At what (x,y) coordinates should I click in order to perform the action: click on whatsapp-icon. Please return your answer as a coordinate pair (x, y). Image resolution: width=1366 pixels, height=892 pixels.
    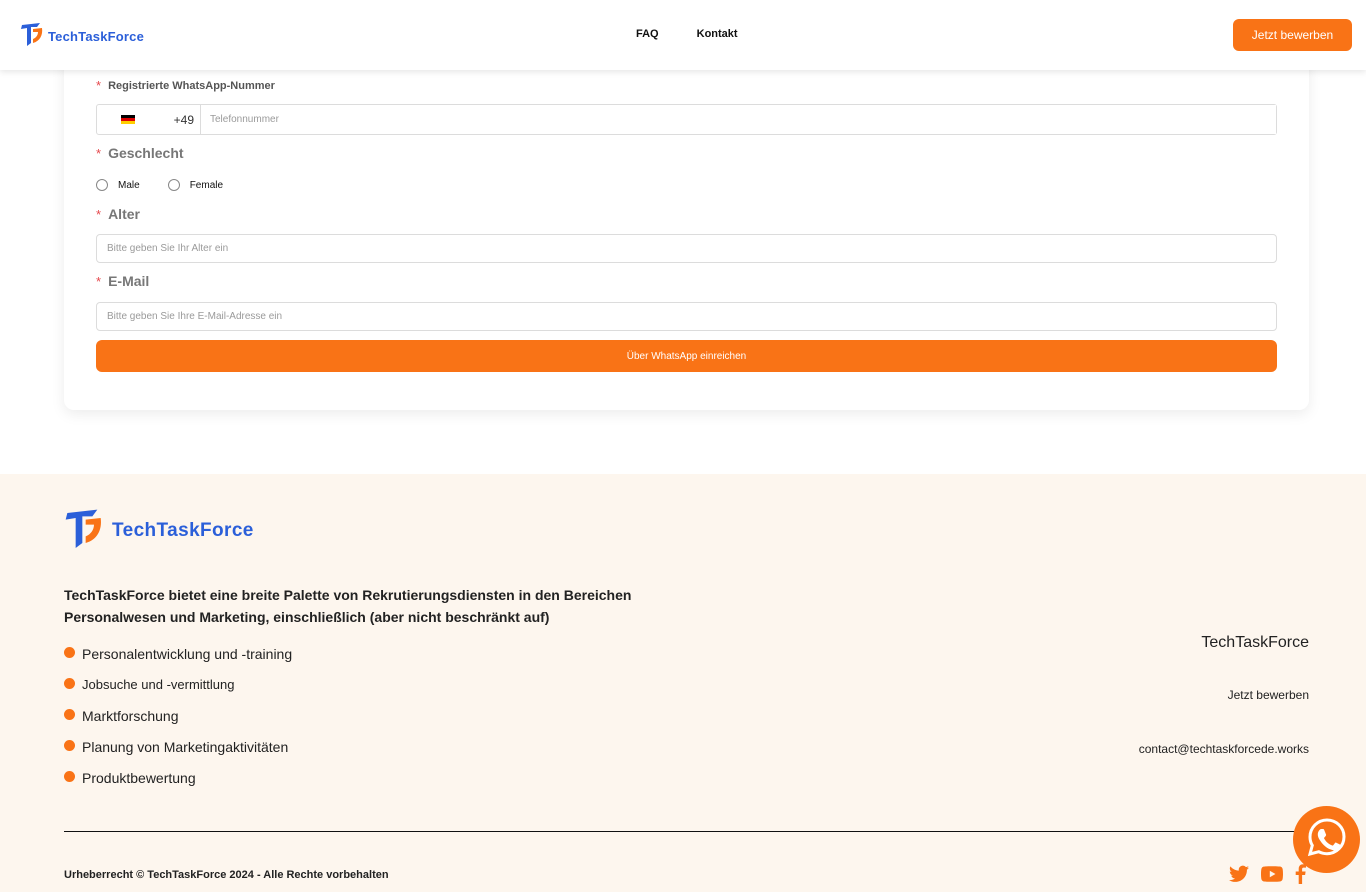
    Looking at the image, I should click on (1327, 839).